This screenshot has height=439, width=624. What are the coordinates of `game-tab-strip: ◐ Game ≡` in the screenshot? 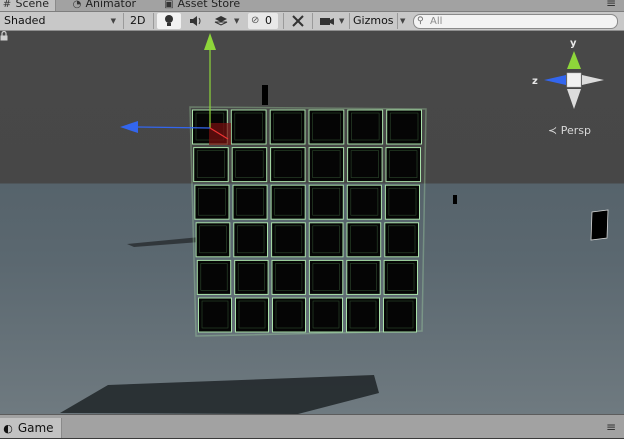 It's located at (312, 426).